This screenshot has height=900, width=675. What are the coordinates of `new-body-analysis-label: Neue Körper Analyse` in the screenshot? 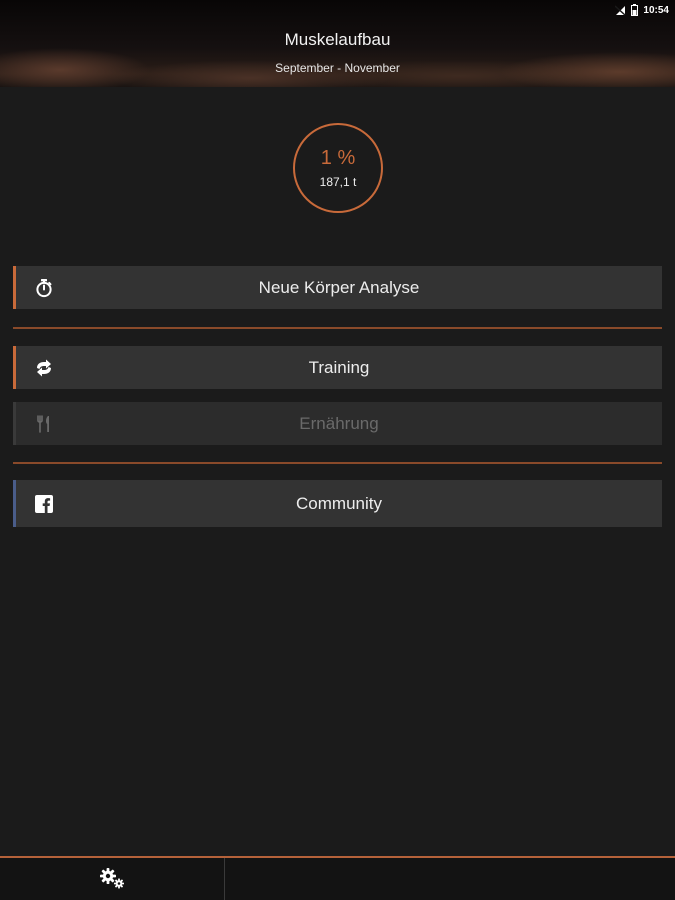 It's located at (339, 287).